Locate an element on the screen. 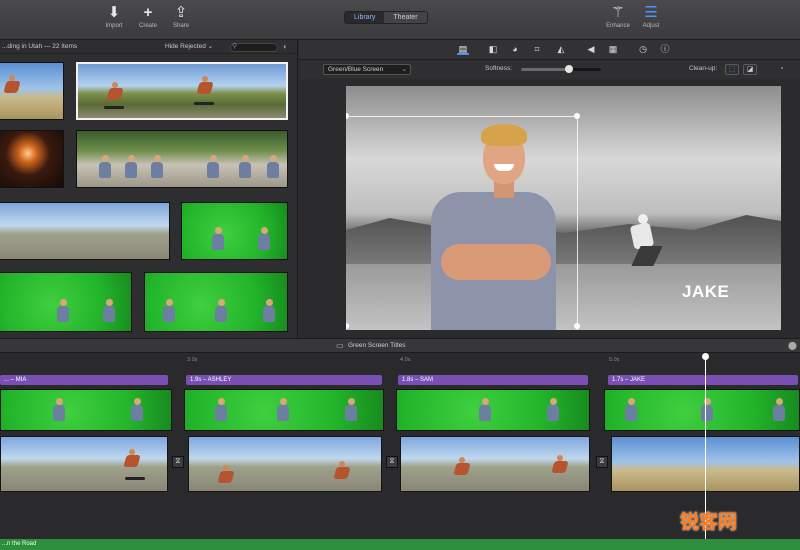 The width and height of the screenshot is (800, 550). ruler-mark: 4.0s is located at coordinates (405, 360).